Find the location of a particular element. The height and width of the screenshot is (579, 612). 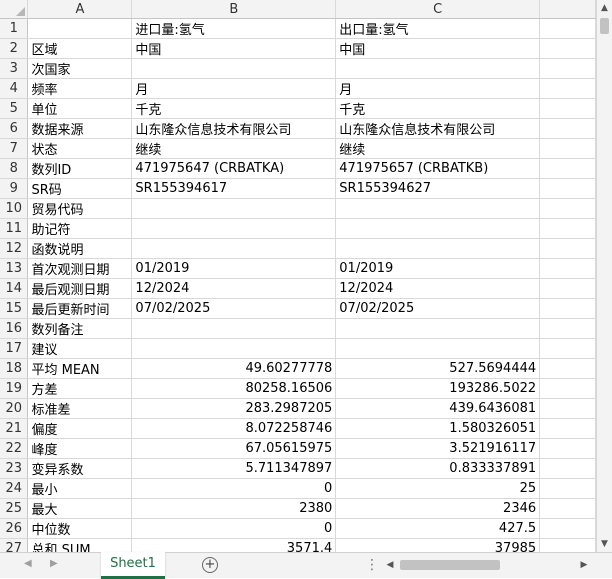

cell-a: 次国家 is located at coordinates (80, 68).